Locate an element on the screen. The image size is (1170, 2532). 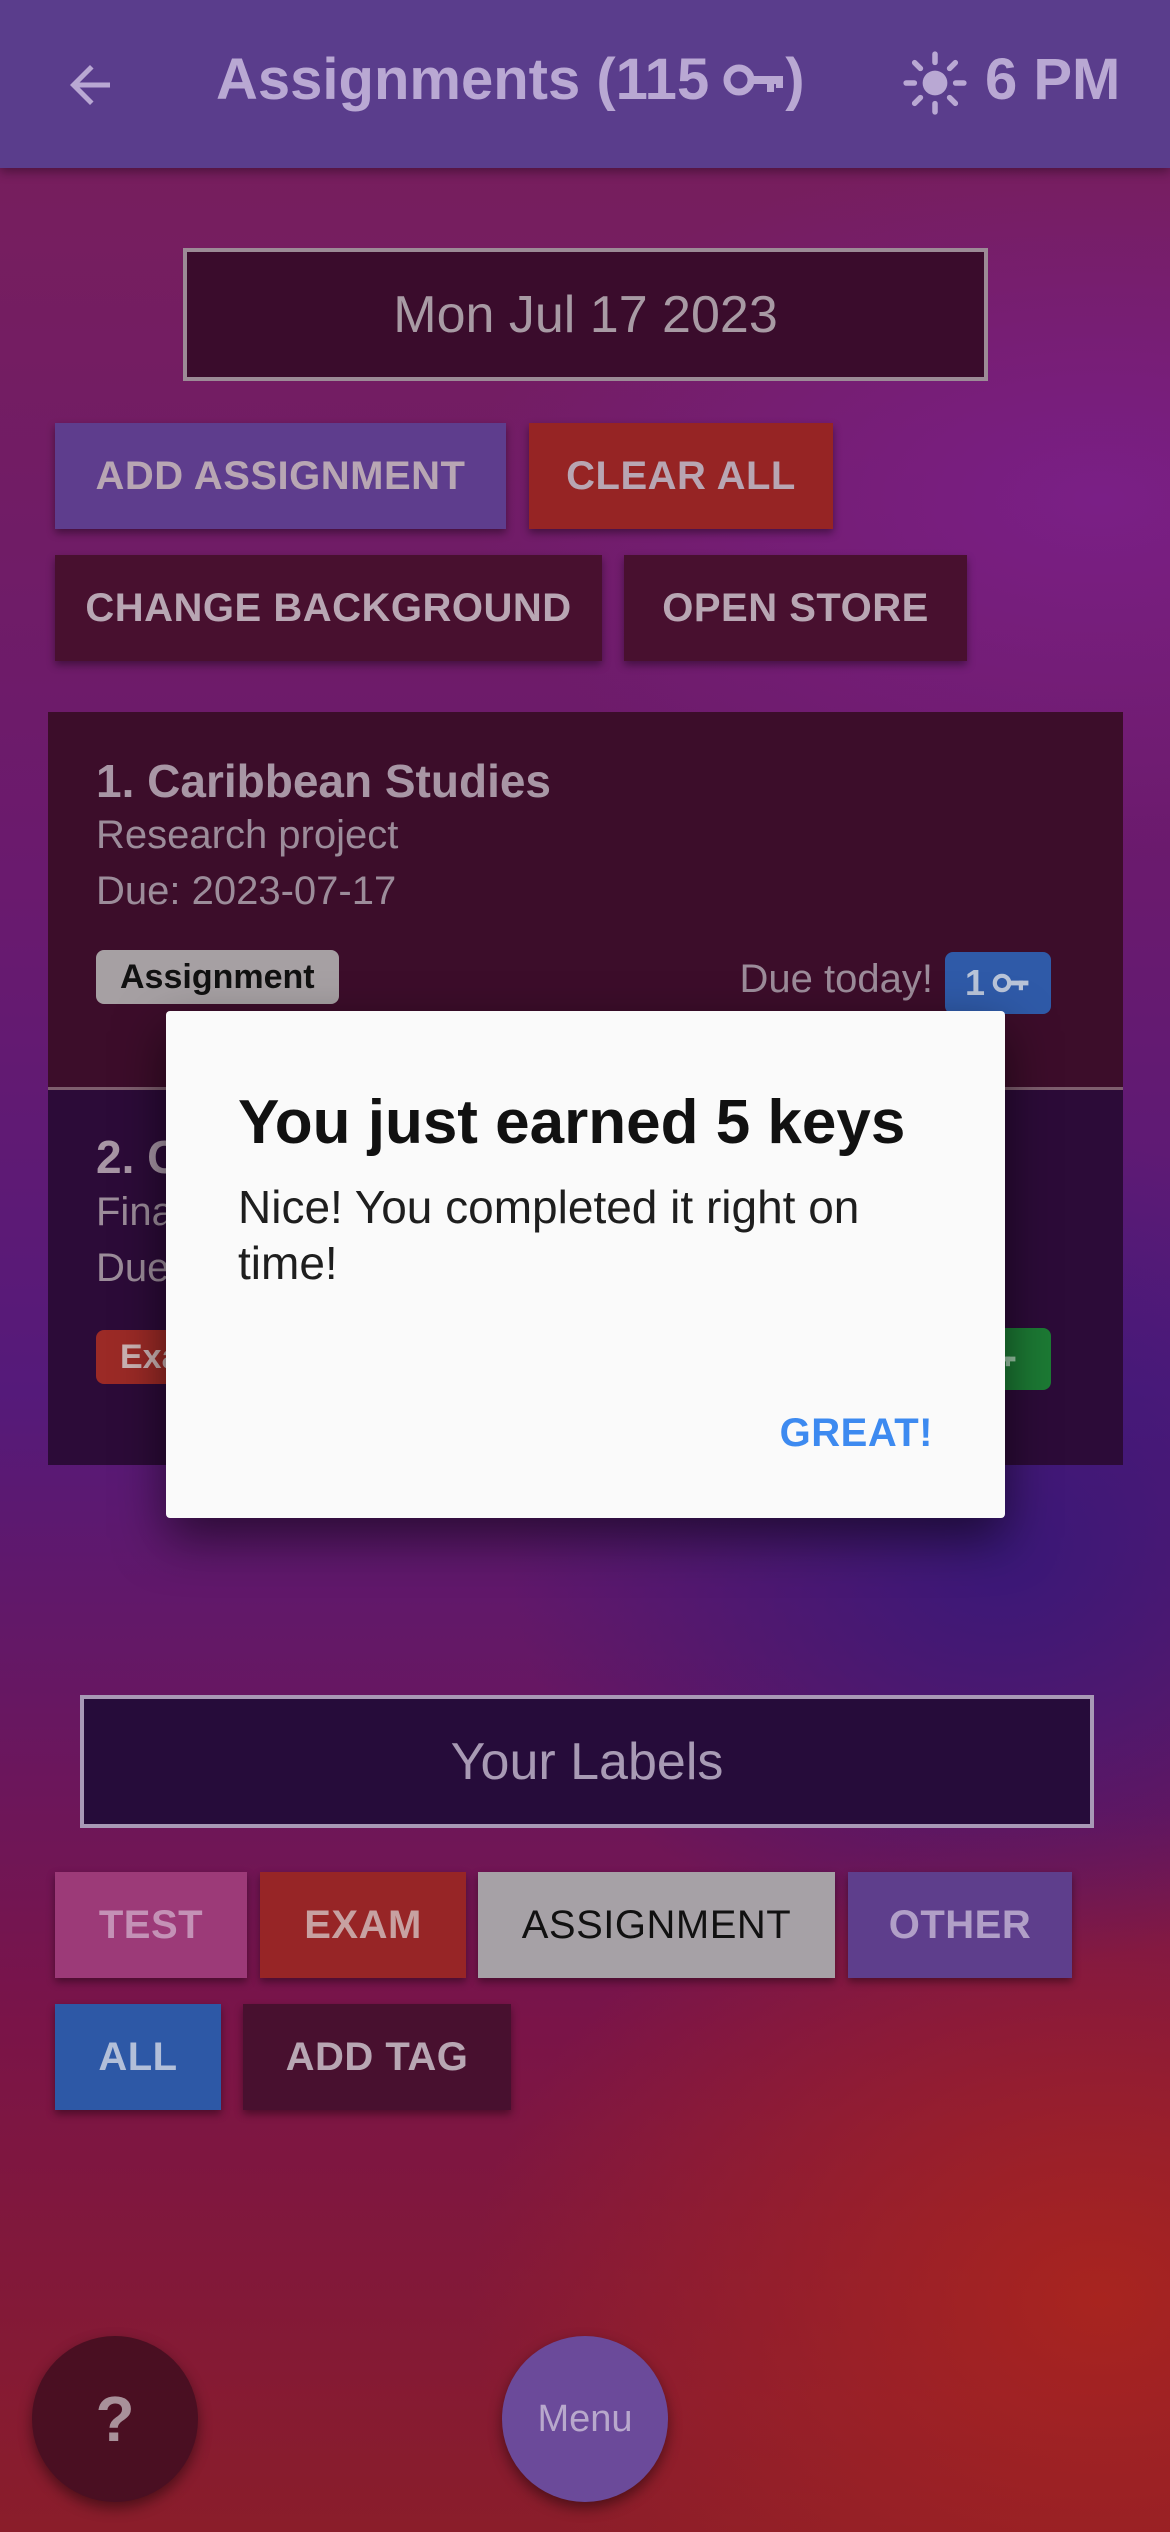
app-bar: Assignments (115 ) 6 PM is located at coordinates (585, 84).